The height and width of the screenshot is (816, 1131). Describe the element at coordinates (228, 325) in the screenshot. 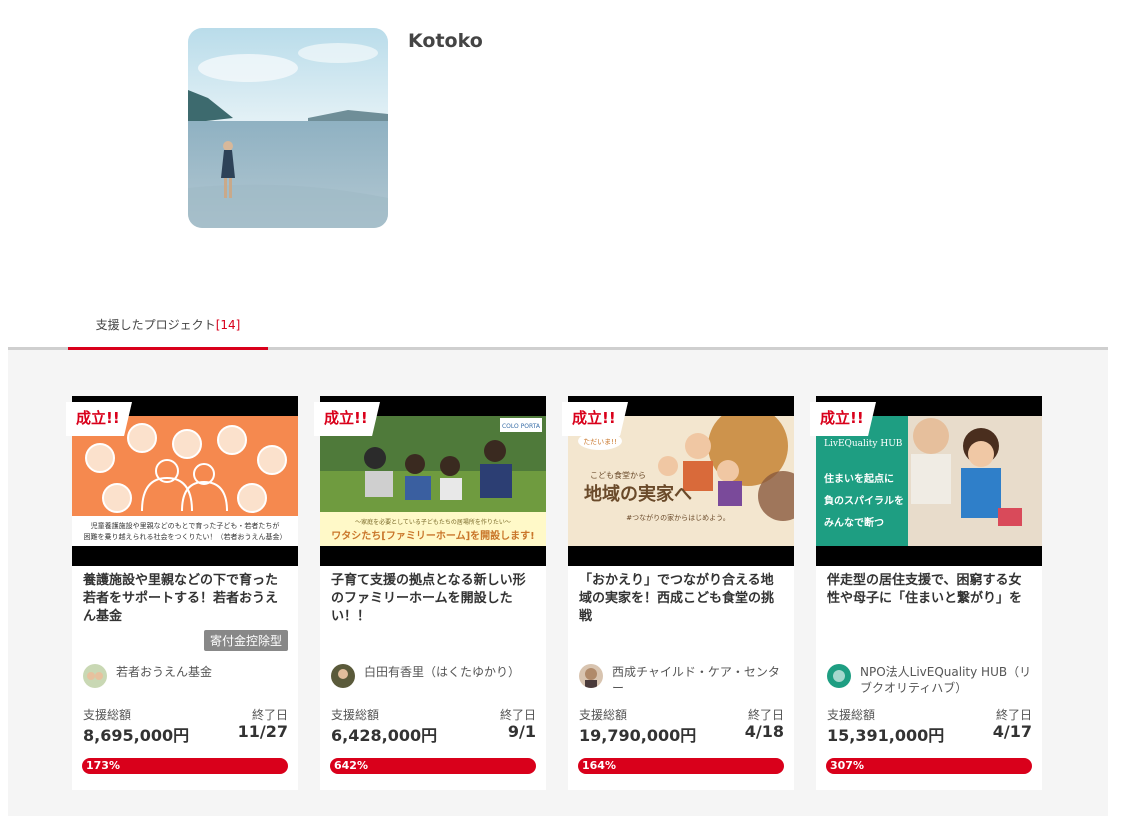

I see `tab-count: [14]` at that location.